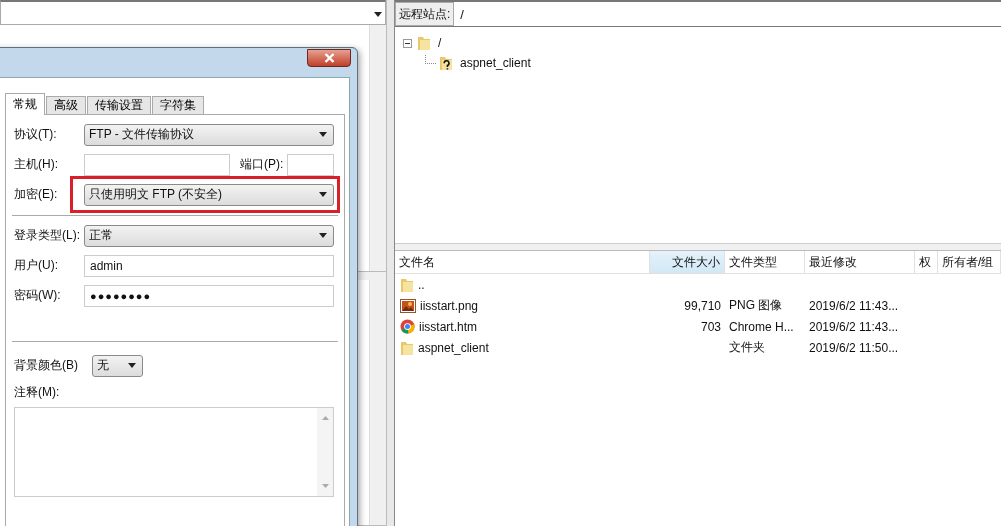 This screenshot has width=1001, height=526. Describe the element at coordinates (193, 12) in the screenshot. I see `local-path-combo` at that location.